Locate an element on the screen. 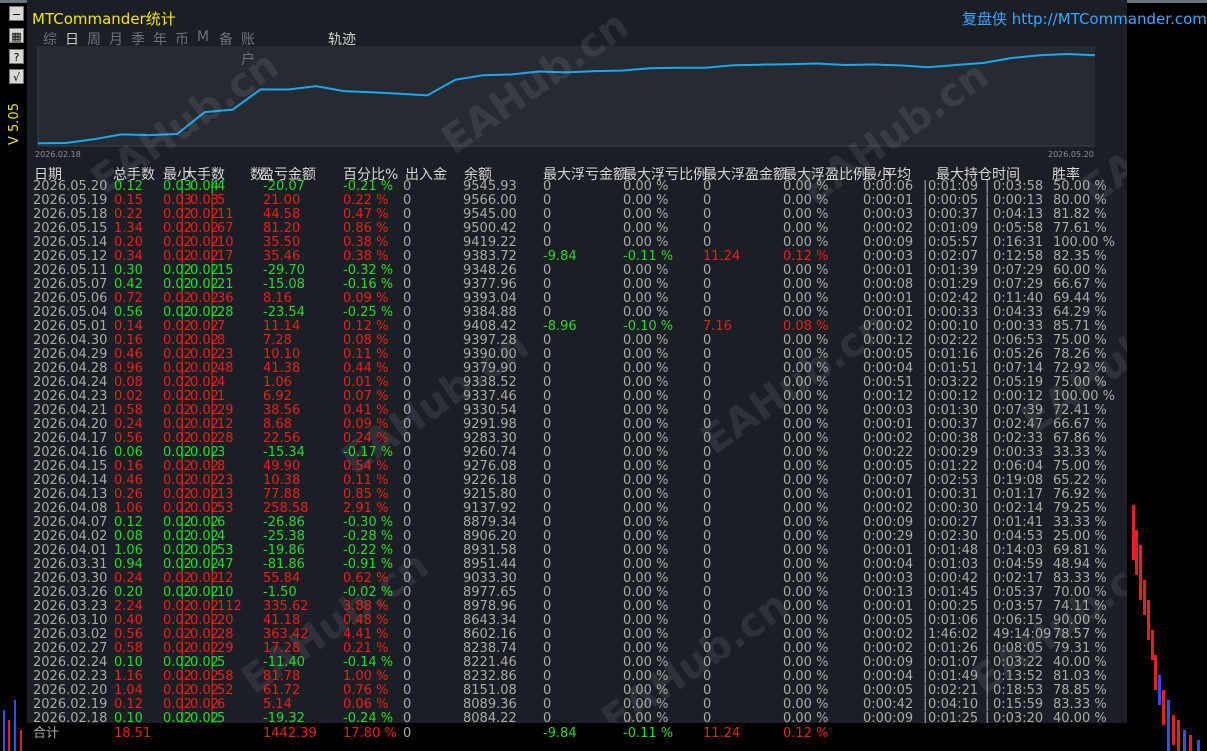 This screenshot has width=1207, height=751. cell-tmin: 0:00:02 is located at coordinates (888, 508).